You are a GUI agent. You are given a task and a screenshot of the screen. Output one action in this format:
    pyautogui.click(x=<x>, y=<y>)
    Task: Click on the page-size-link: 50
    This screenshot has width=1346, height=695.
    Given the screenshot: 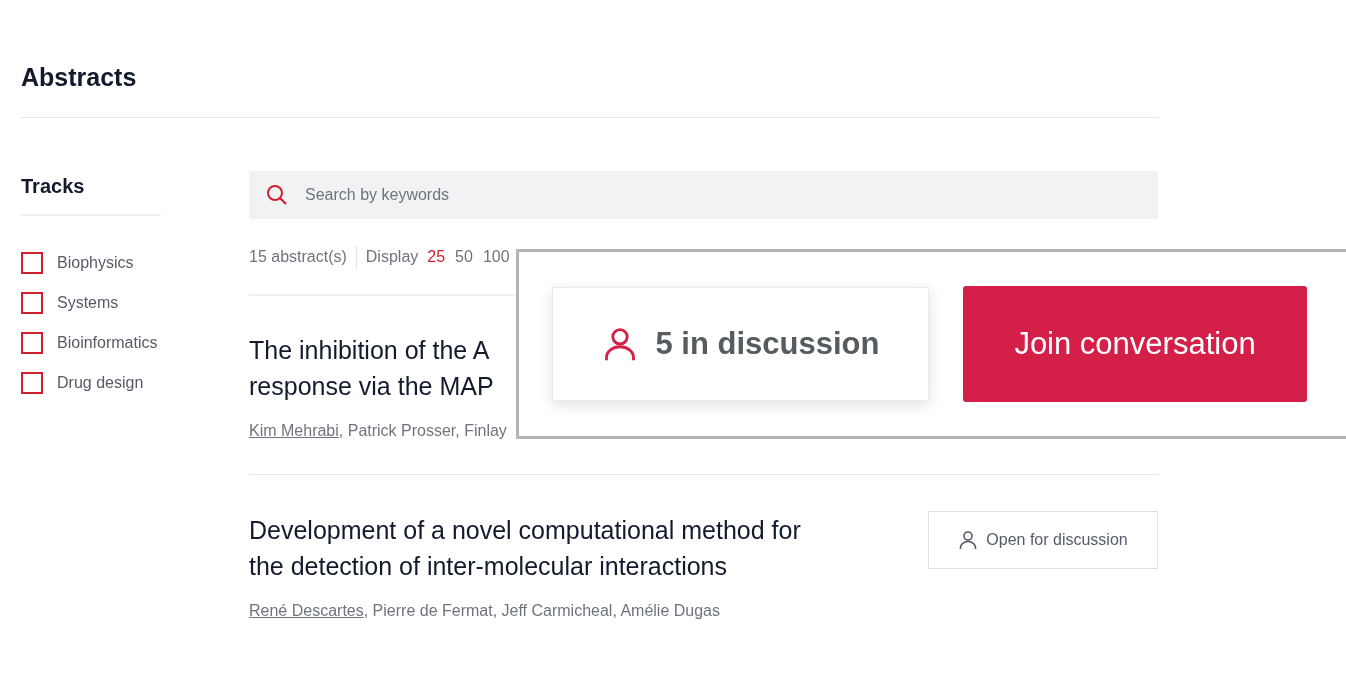 What is the action you would take?
    pyautogui.click(x=464, y=256)
    